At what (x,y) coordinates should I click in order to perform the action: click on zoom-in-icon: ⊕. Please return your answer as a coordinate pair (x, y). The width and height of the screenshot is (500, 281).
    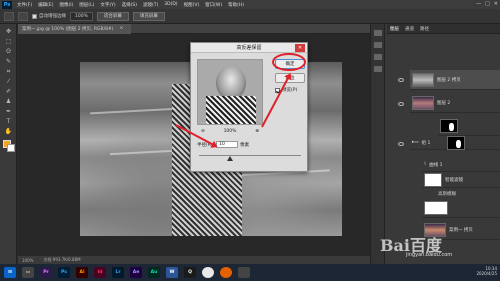
    Looking at the image, I should click on (257, 131).